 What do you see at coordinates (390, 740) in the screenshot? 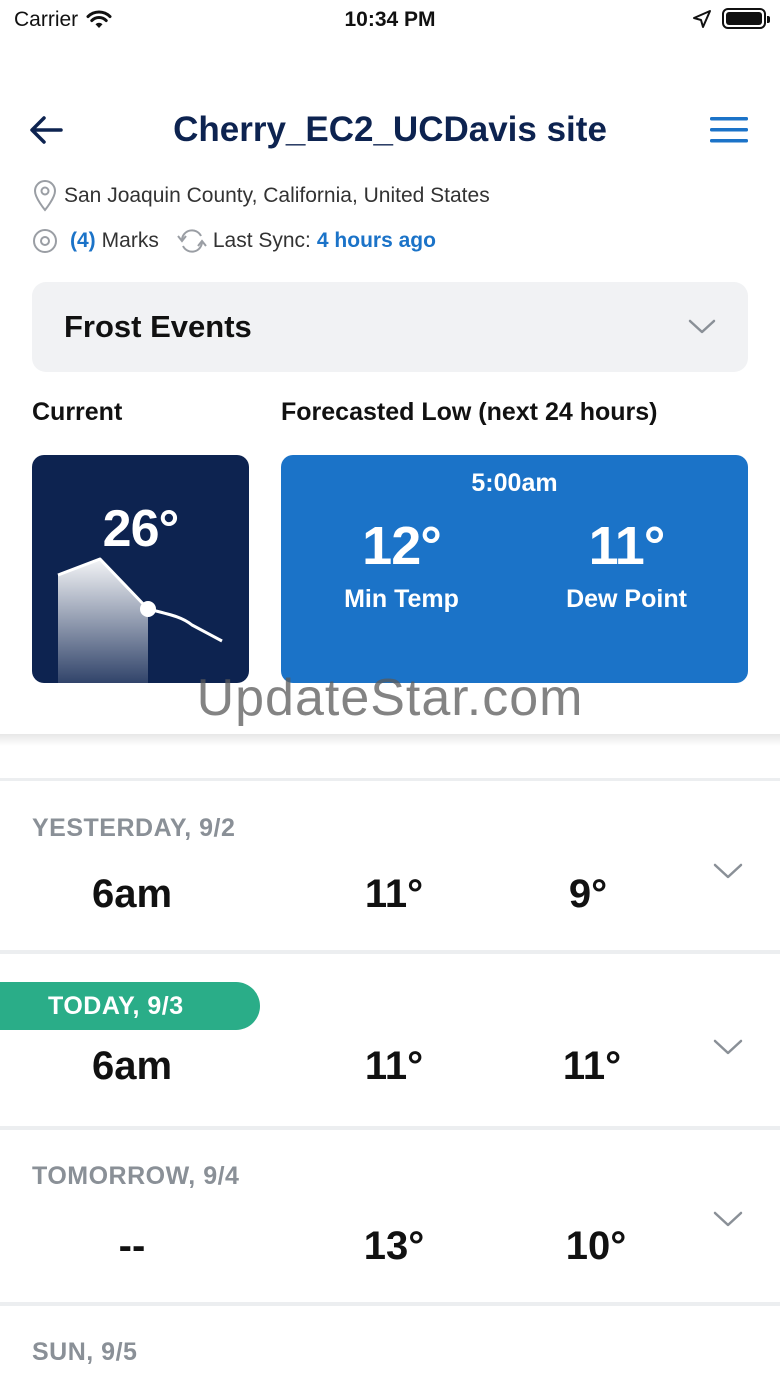
I see `panel-divider` at bounding box center [390, 740].